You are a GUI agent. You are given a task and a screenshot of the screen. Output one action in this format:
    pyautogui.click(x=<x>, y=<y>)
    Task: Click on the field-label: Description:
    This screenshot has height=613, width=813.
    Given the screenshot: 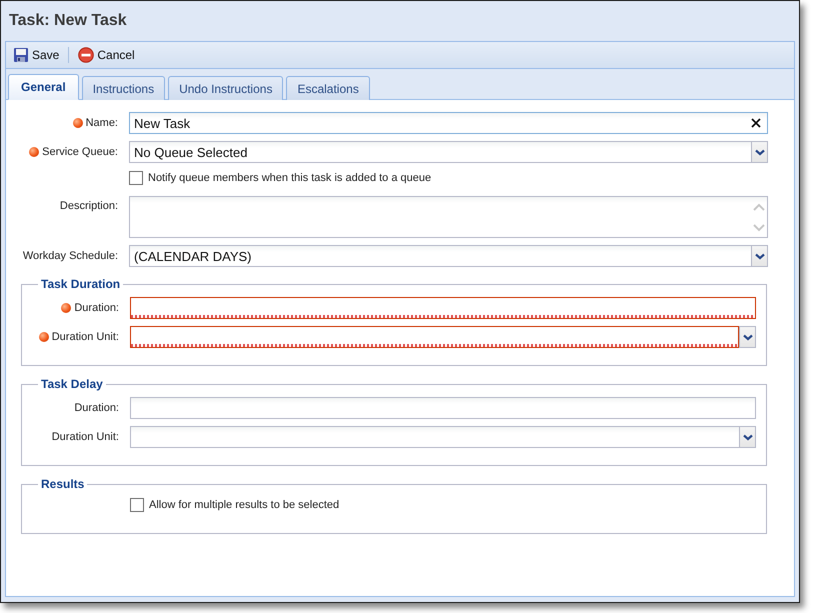 What is the action you would take?
    pyautogui.click(x=89, y=206)
    